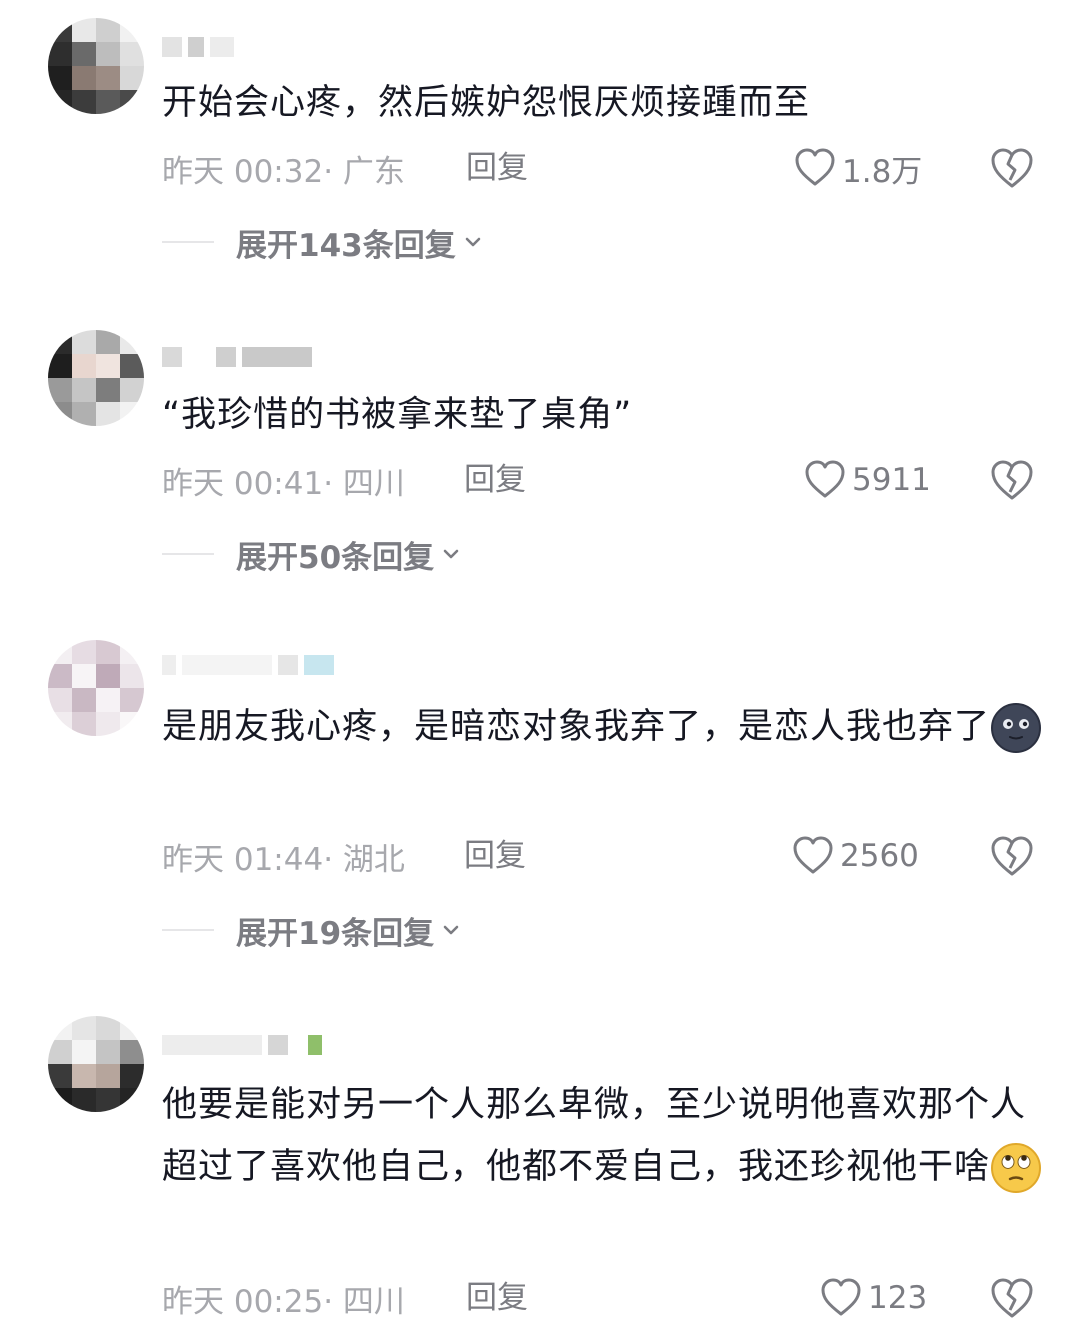 The height and width of the screenshot is (1334, 1080). I want to click on comment-meta: 昨天 00:32 · 广东, so click(283, 169).